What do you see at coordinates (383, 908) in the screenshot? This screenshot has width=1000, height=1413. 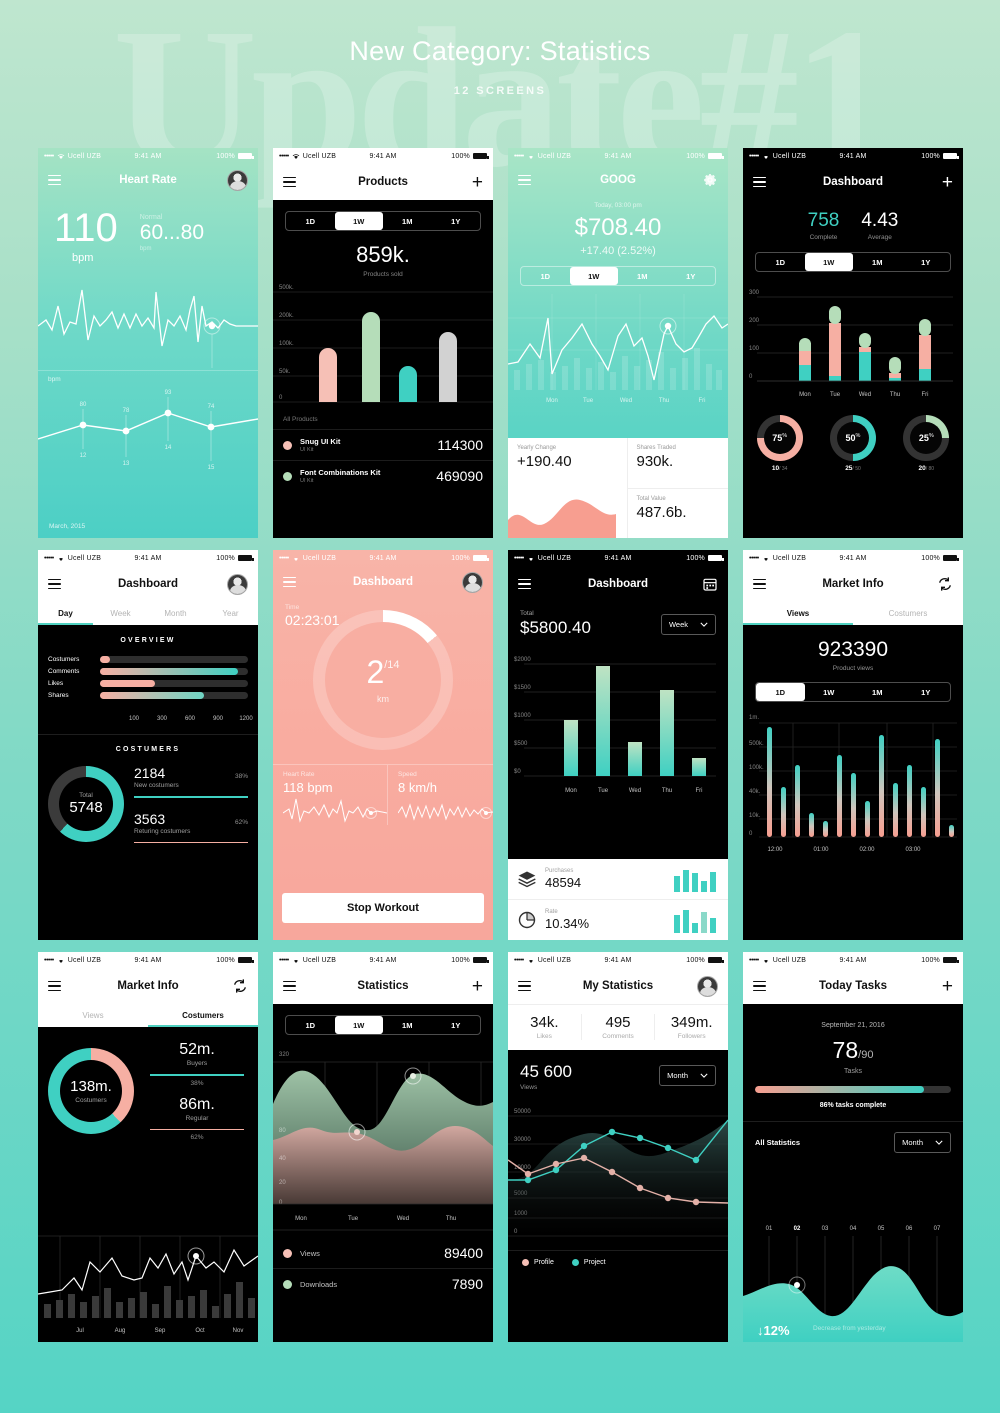 I see `stop-workout-button: Stop Workout` at bounding box center [383, 908].